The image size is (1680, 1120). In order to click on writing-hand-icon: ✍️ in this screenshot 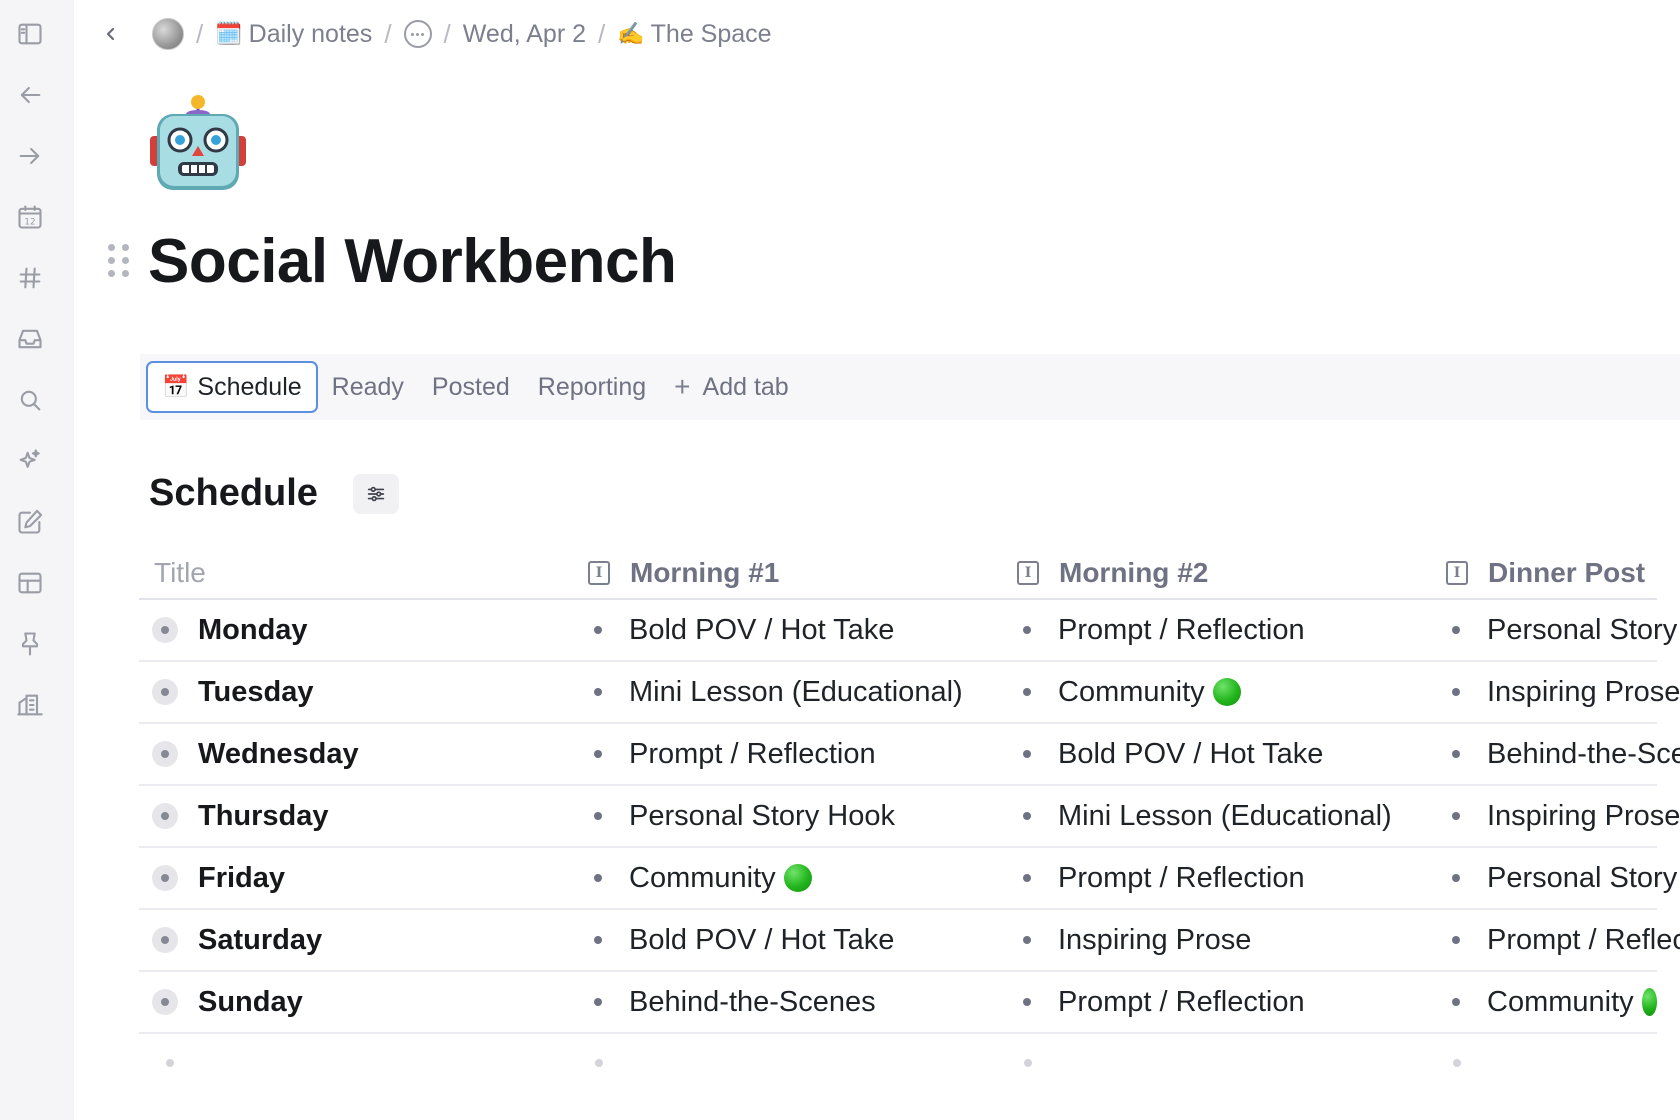, I will do `click(631, 33)`.